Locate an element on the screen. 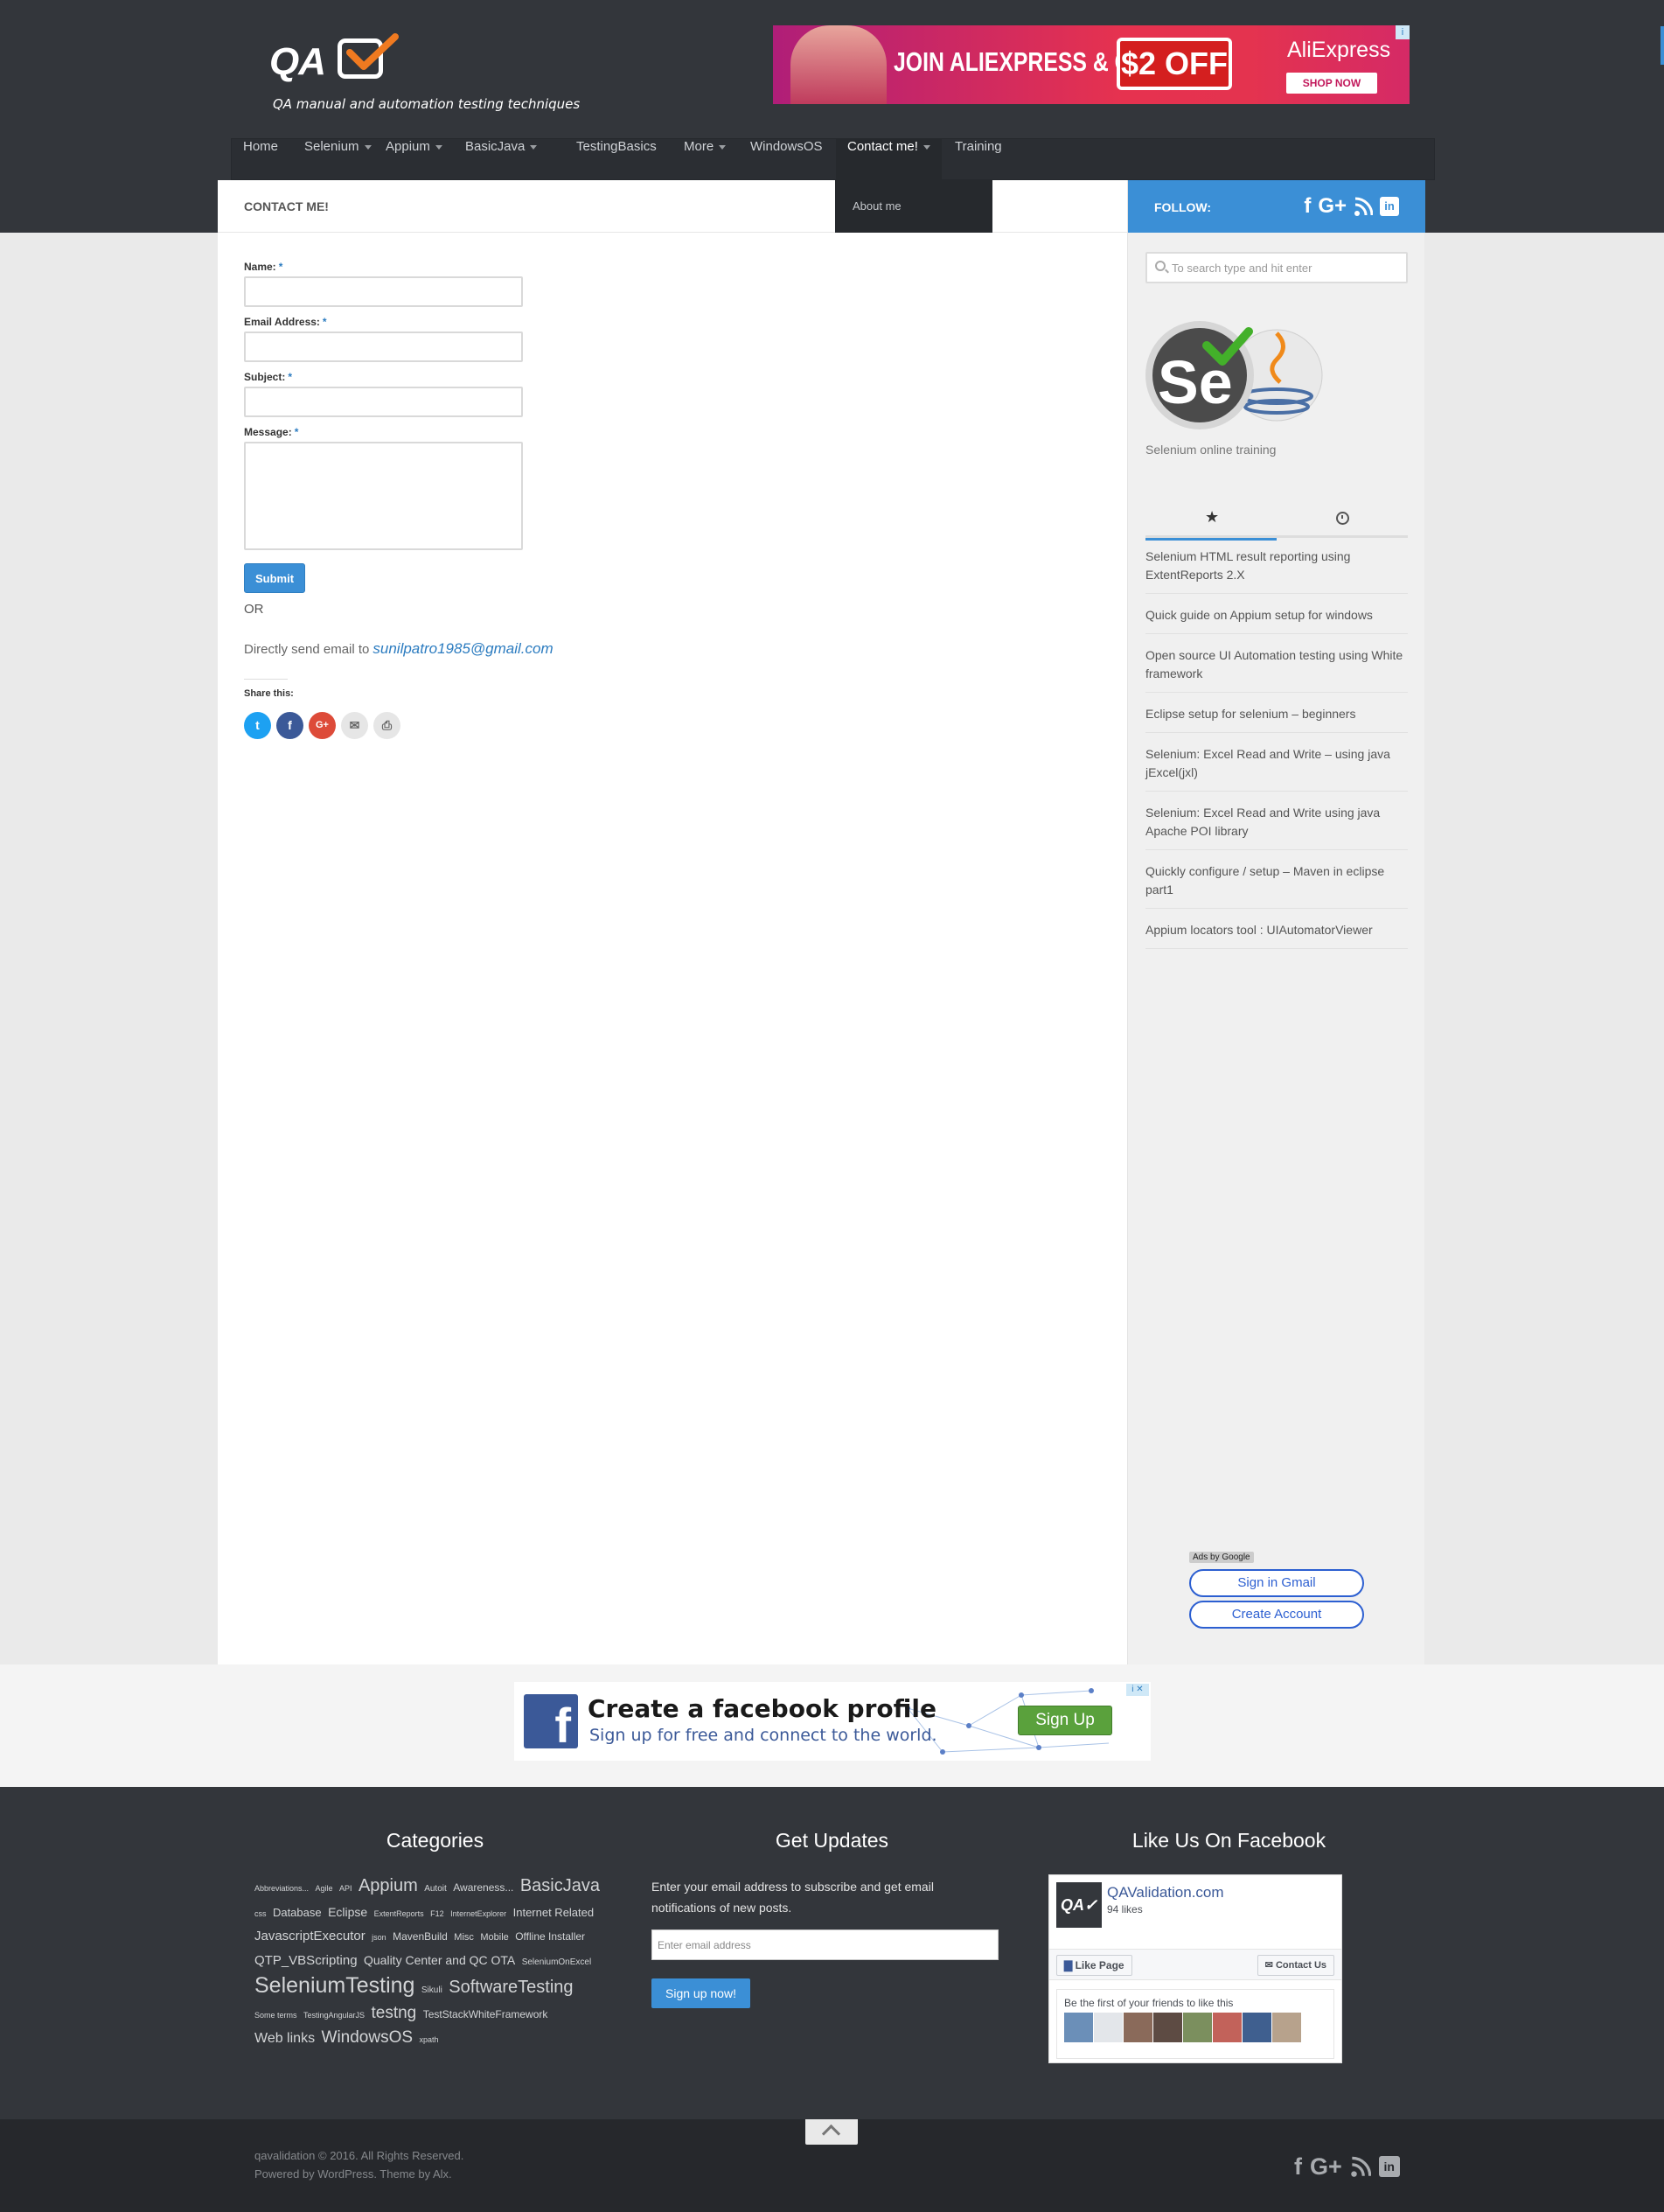 This screenshot has height=2212, width=1664. tag-link: TestStackWhiteFramework is located at coordinates (485, 2014).